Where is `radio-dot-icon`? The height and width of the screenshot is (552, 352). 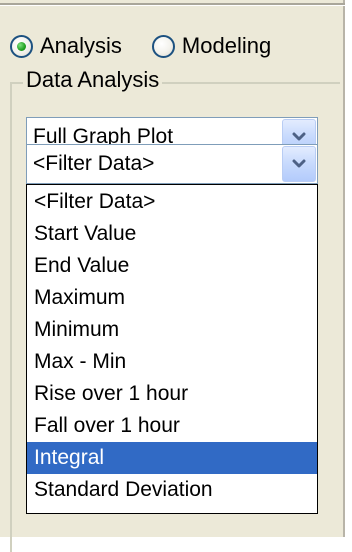 radio-dot-icon is located at coordinates (21, 46).